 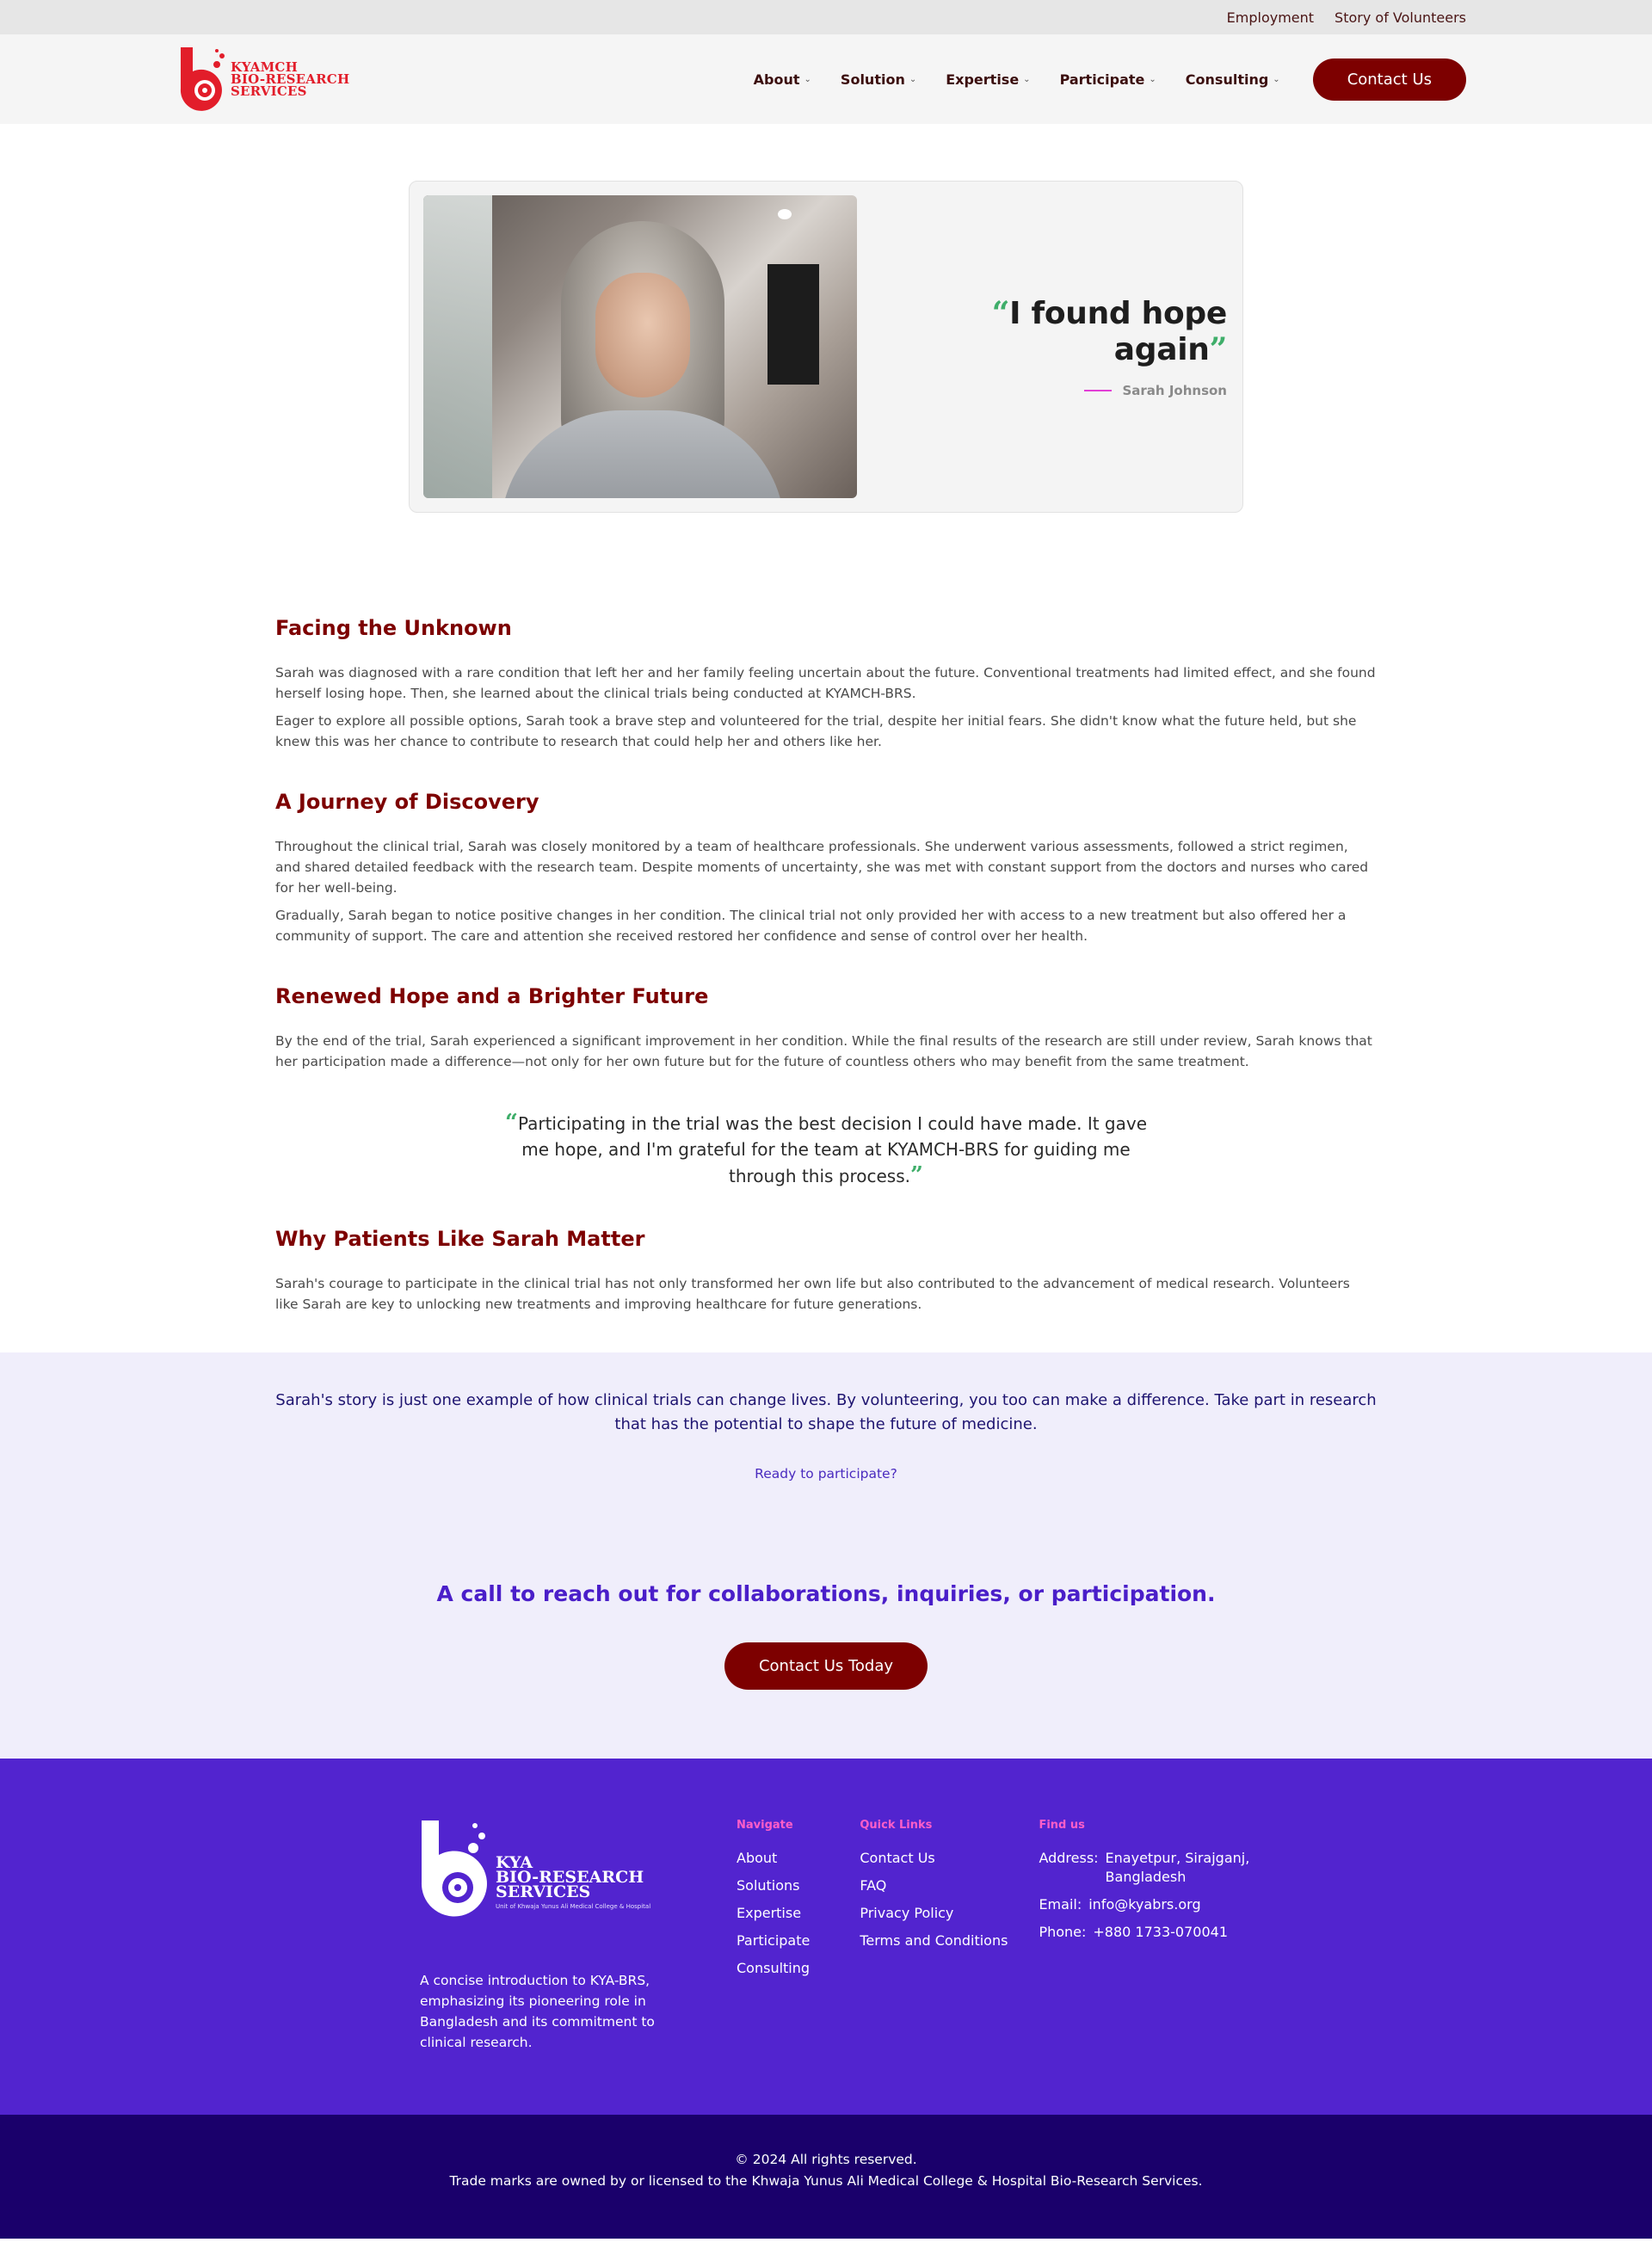 I want to click on ready-to-participate-link: Ready to participate?, so click(x=826, y=1474).